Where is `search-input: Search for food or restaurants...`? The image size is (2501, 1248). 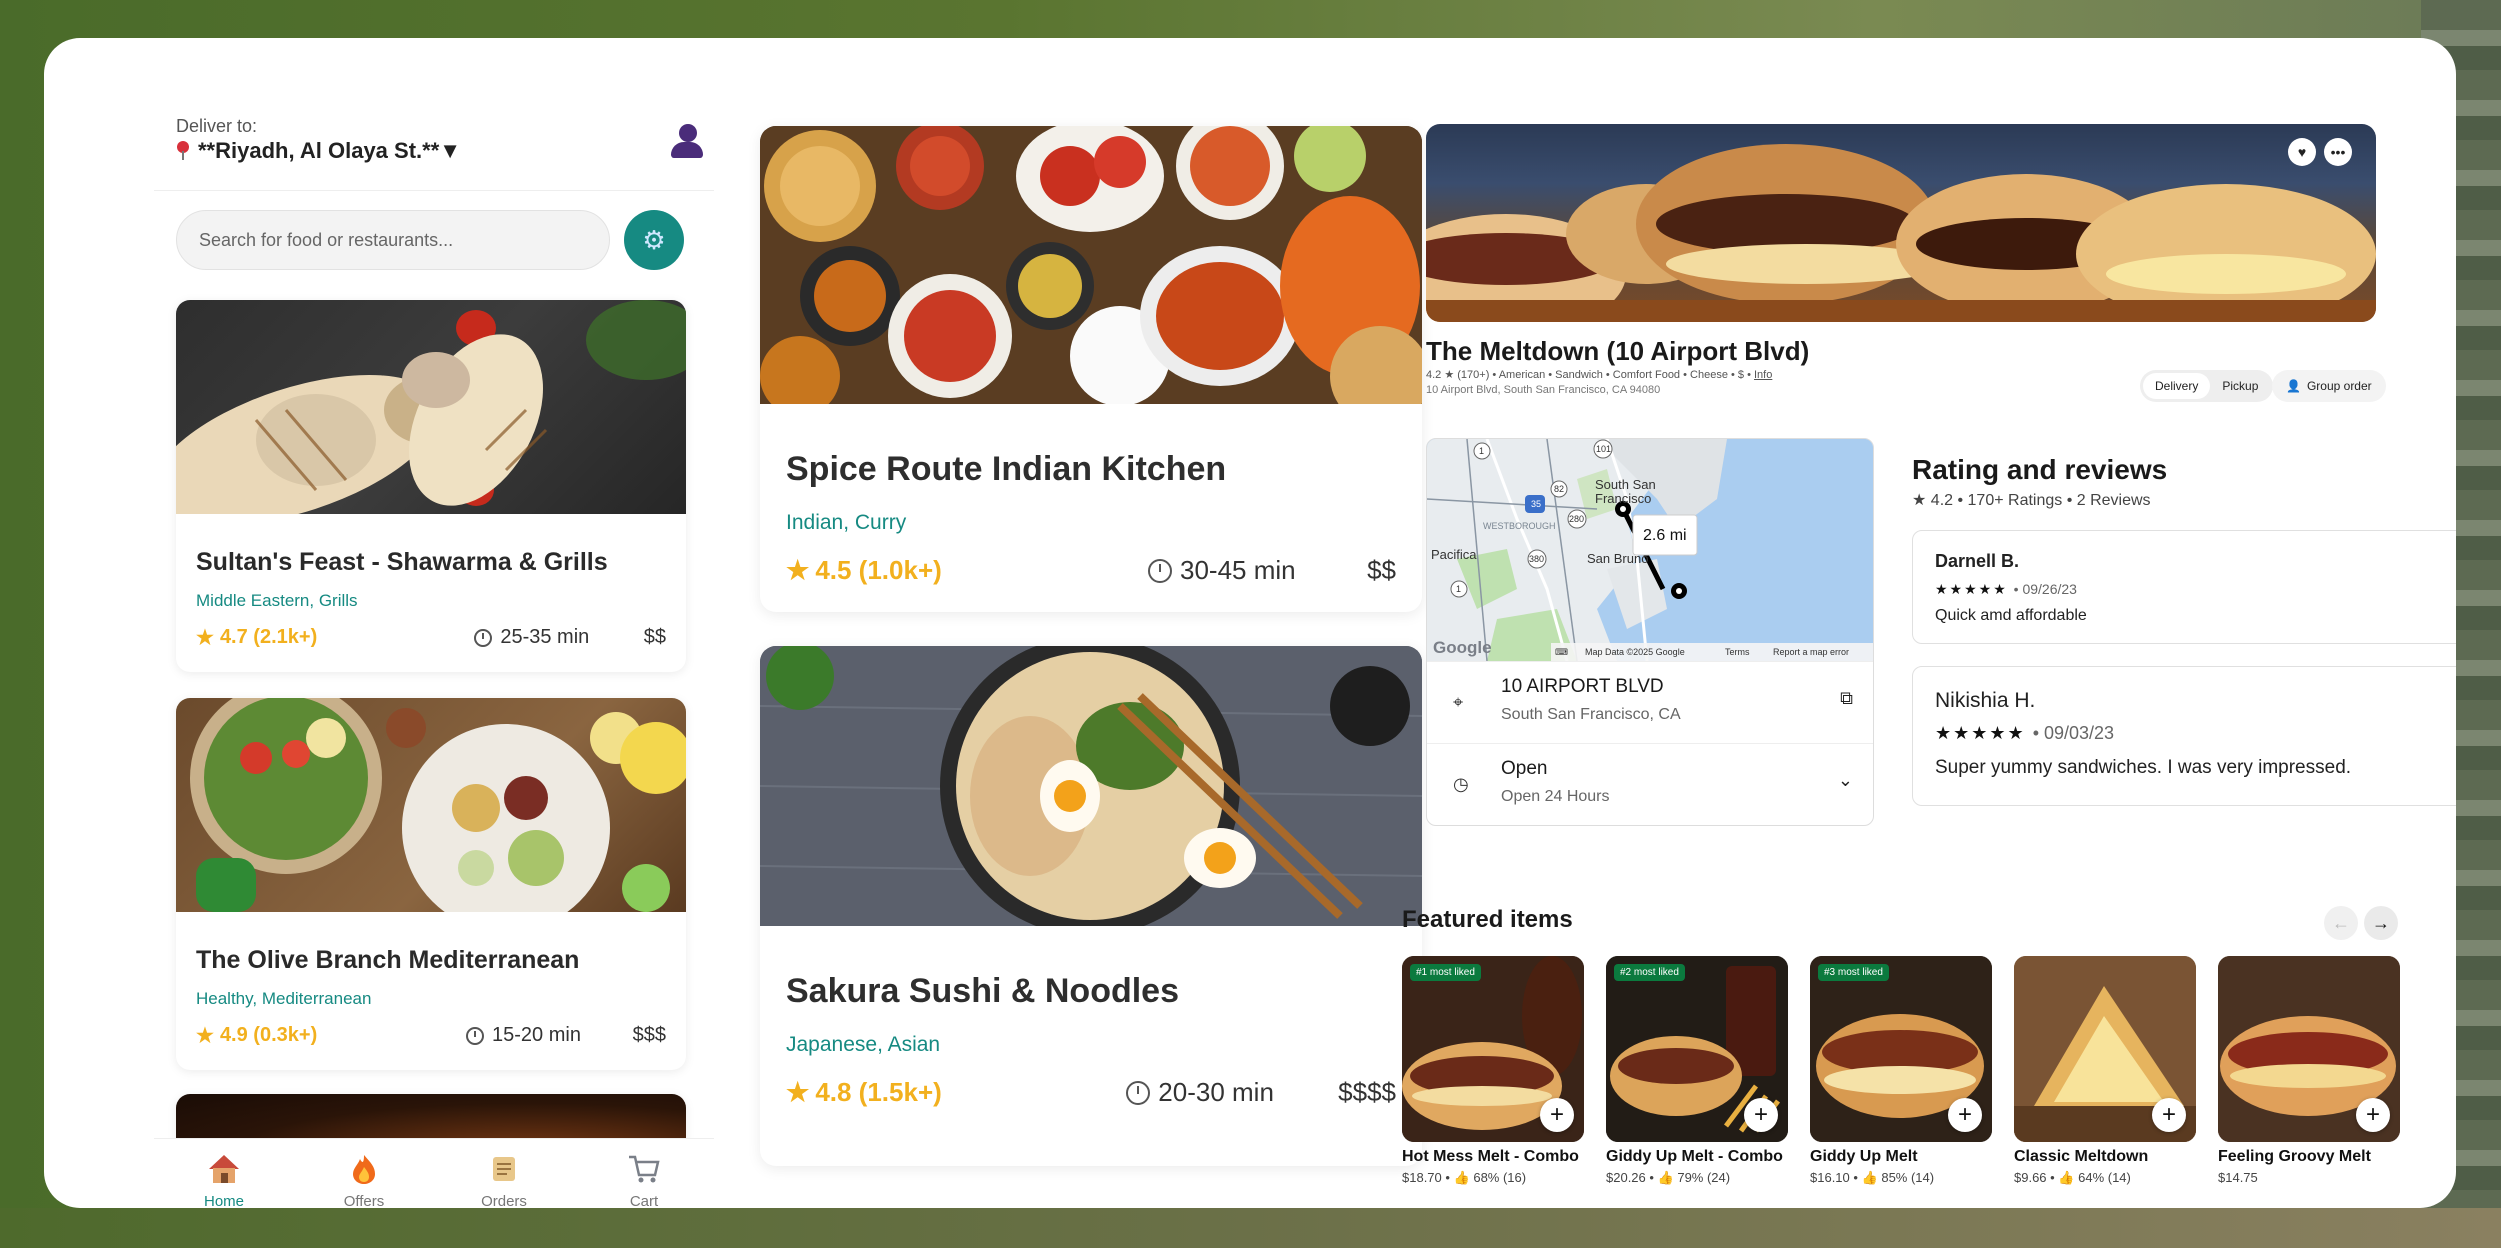 search-input: Search for food or restaurants... is located at coordinates (393, 240).